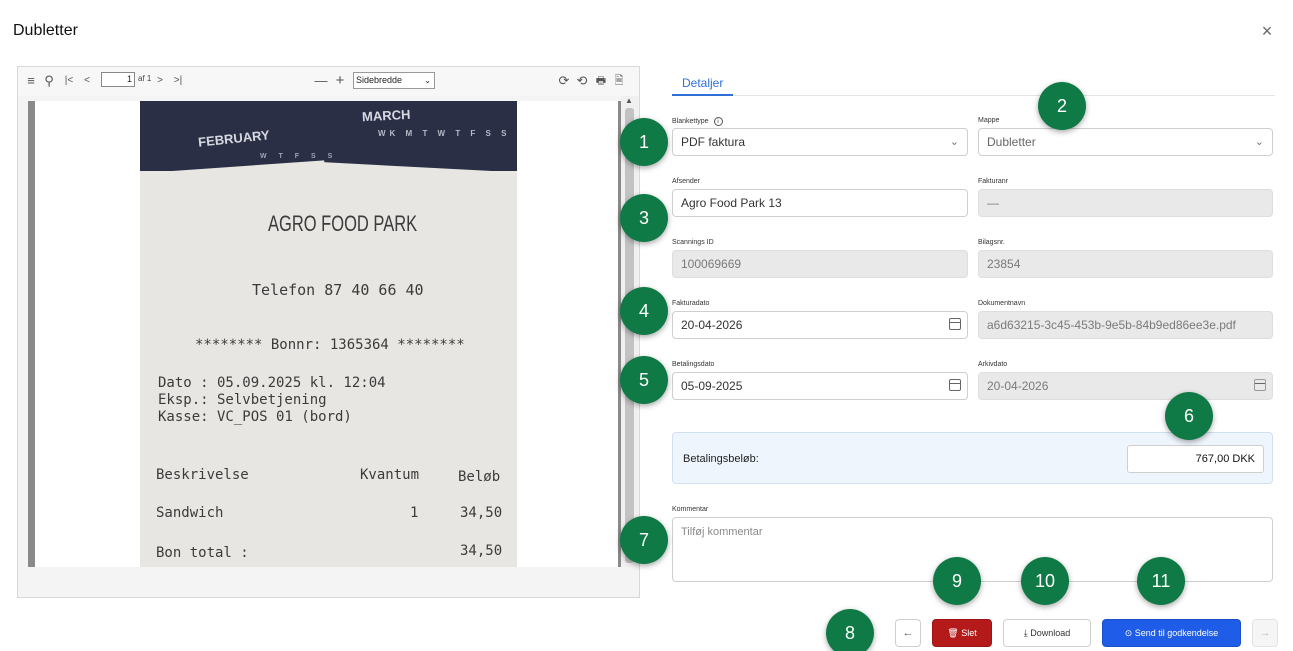  I want to click on previous-document-button: ←, so click(908, 633).